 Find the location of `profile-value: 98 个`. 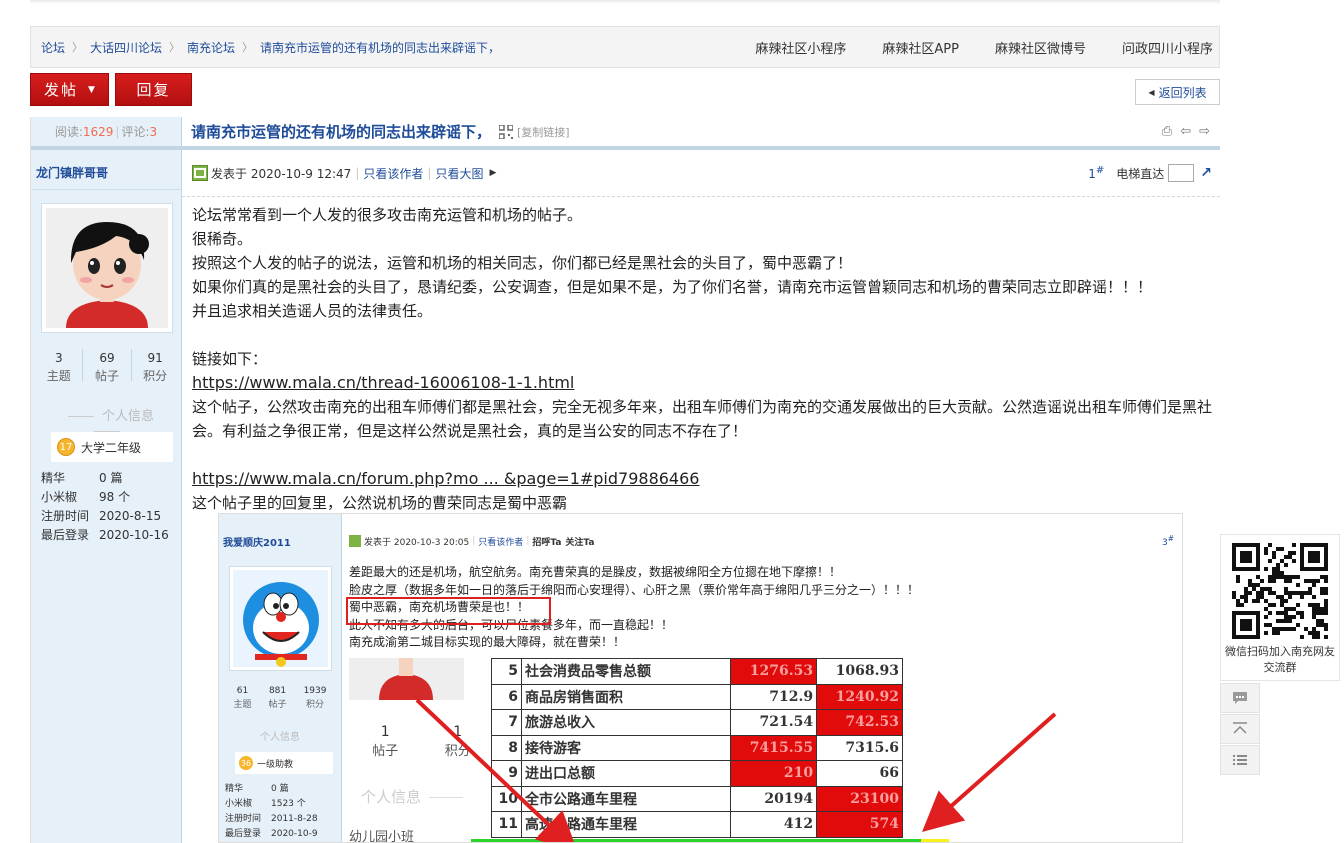

profile-value: 98 个 is located at coordinates (115, 497).